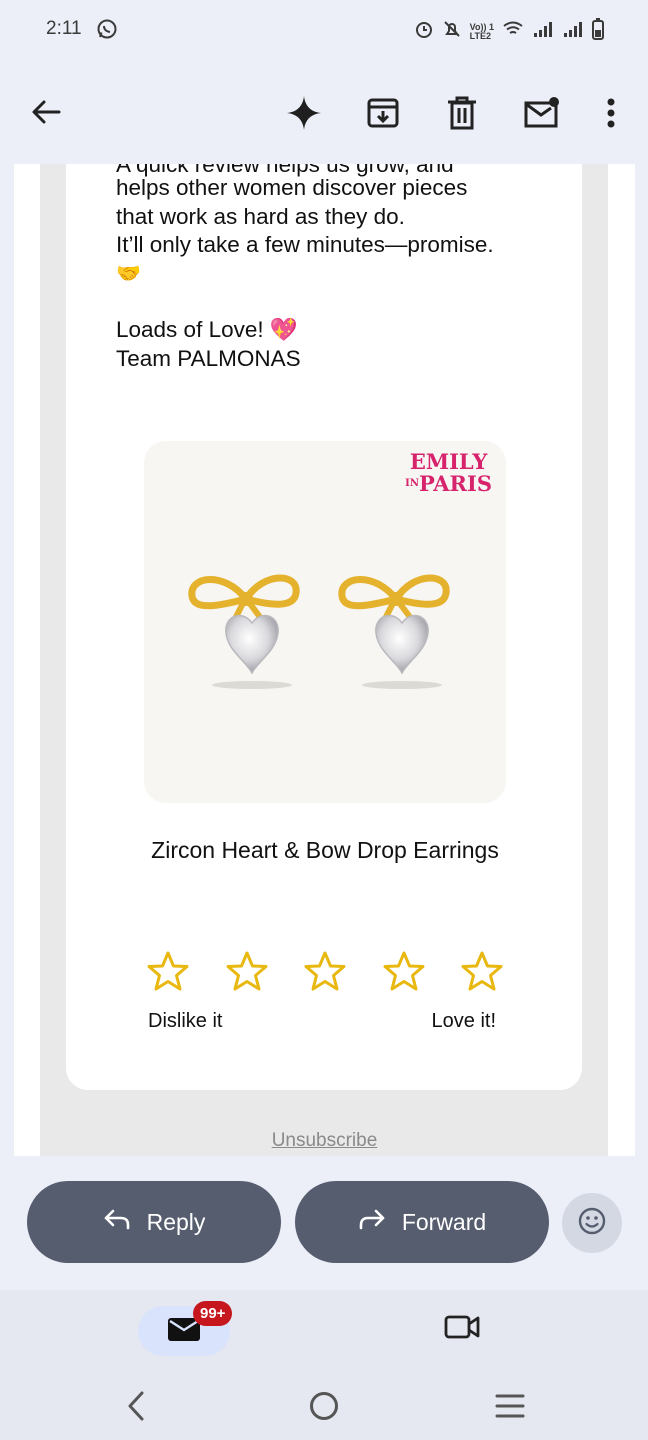 The image size is (648, 1440). Describe the element at coordinates (372, 1222) in the screenshot. I see `forward-icon` at that location.